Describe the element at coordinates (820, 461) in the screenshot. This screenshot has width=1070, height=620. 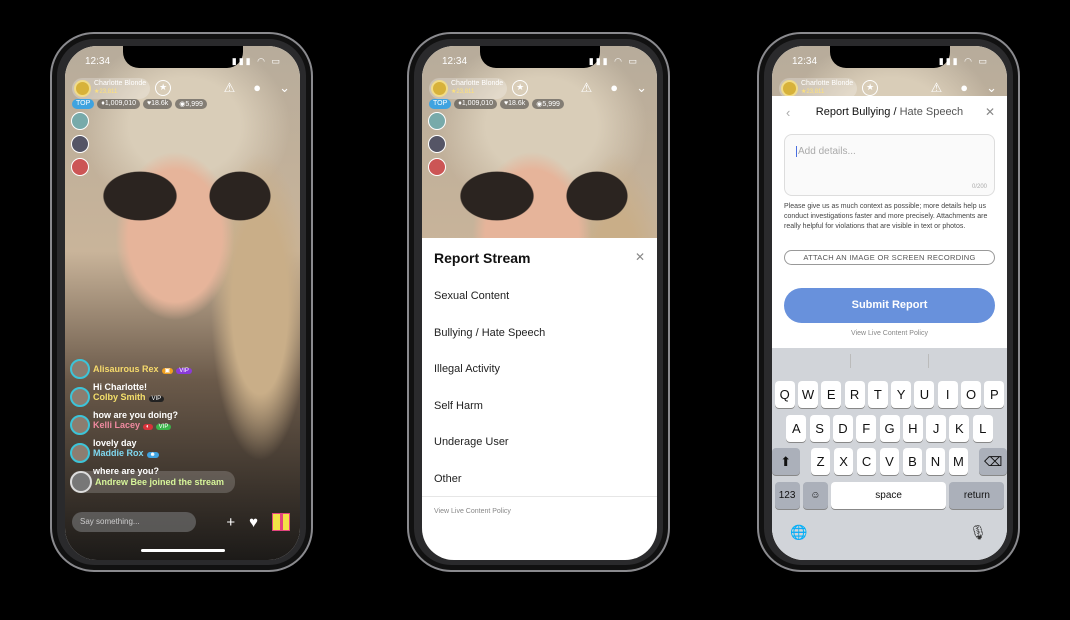
I see `key-z: Z` at that location.